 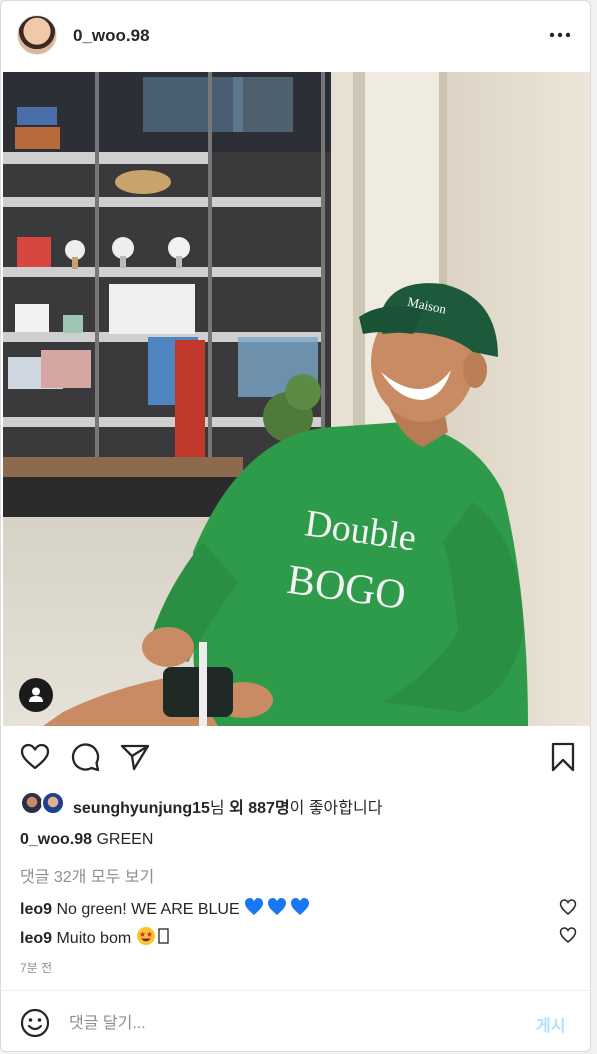 What do you see at coordinates (150, 909) in the screenshot?
I see `comment-text: No green! WE ARE BLUE` at bounding box center [150, 909].